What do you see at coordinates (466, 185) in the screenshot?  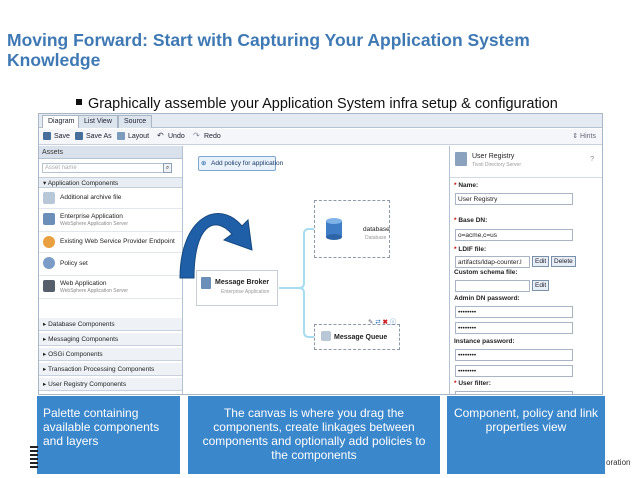 I see `name-label: * Name:` at bounding box center [466, 185].